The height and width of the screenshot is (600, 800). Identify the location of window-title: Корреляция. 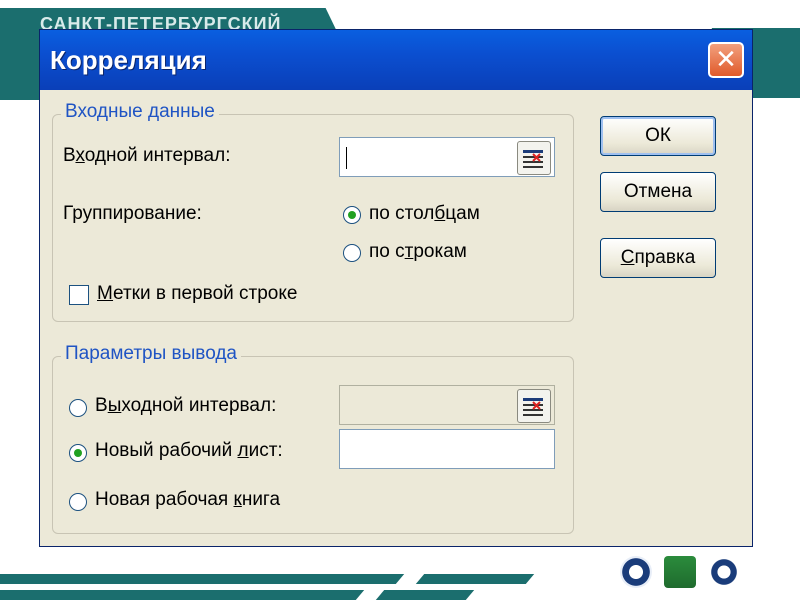
(128, 59).